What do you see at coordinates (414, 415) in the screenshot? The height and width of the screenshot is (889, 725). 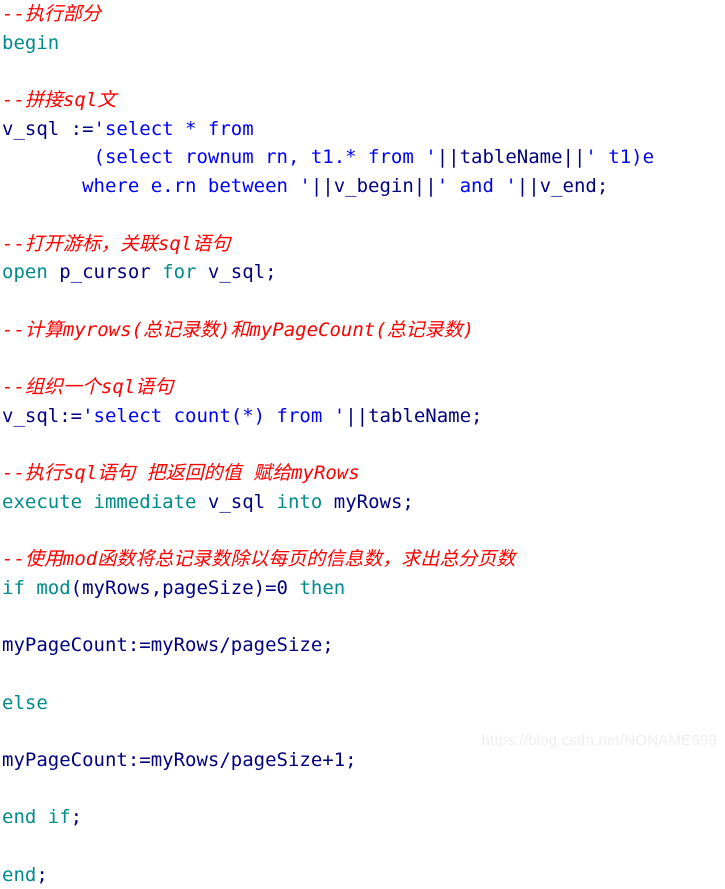 I see `code-token-identifier: ||tableName;` at bounding box center [414, 415].